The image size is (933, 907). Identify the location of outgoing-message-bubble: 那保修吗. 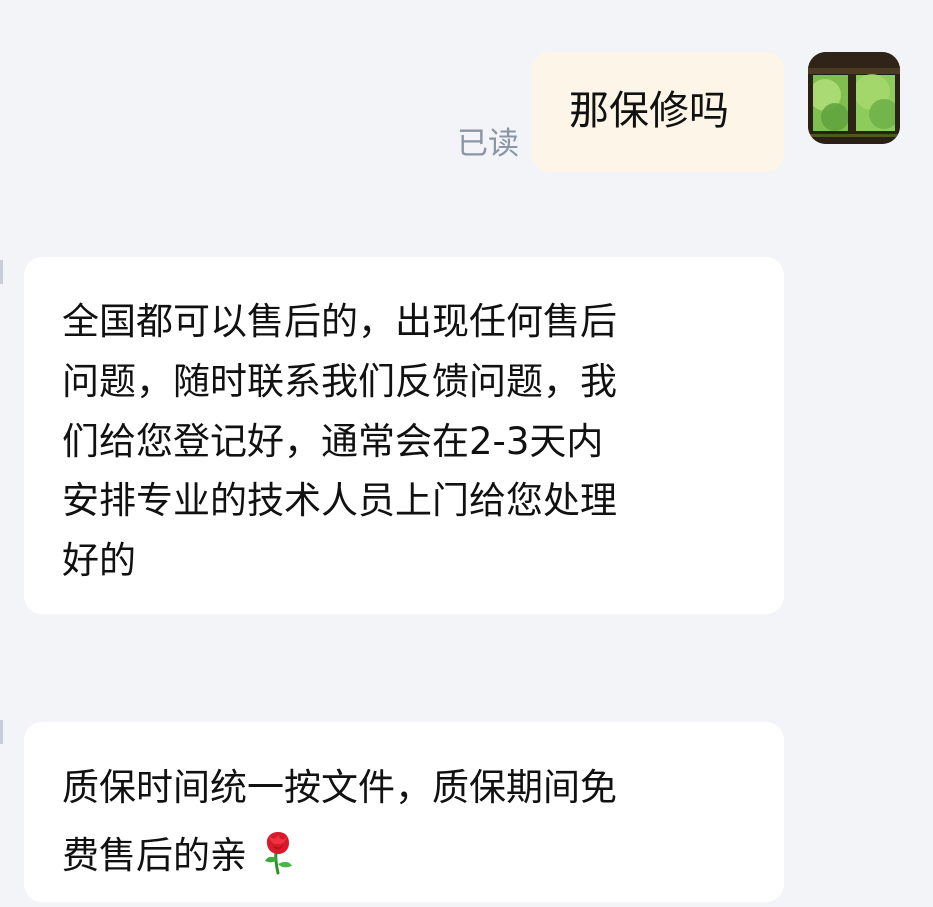
(658, 112).